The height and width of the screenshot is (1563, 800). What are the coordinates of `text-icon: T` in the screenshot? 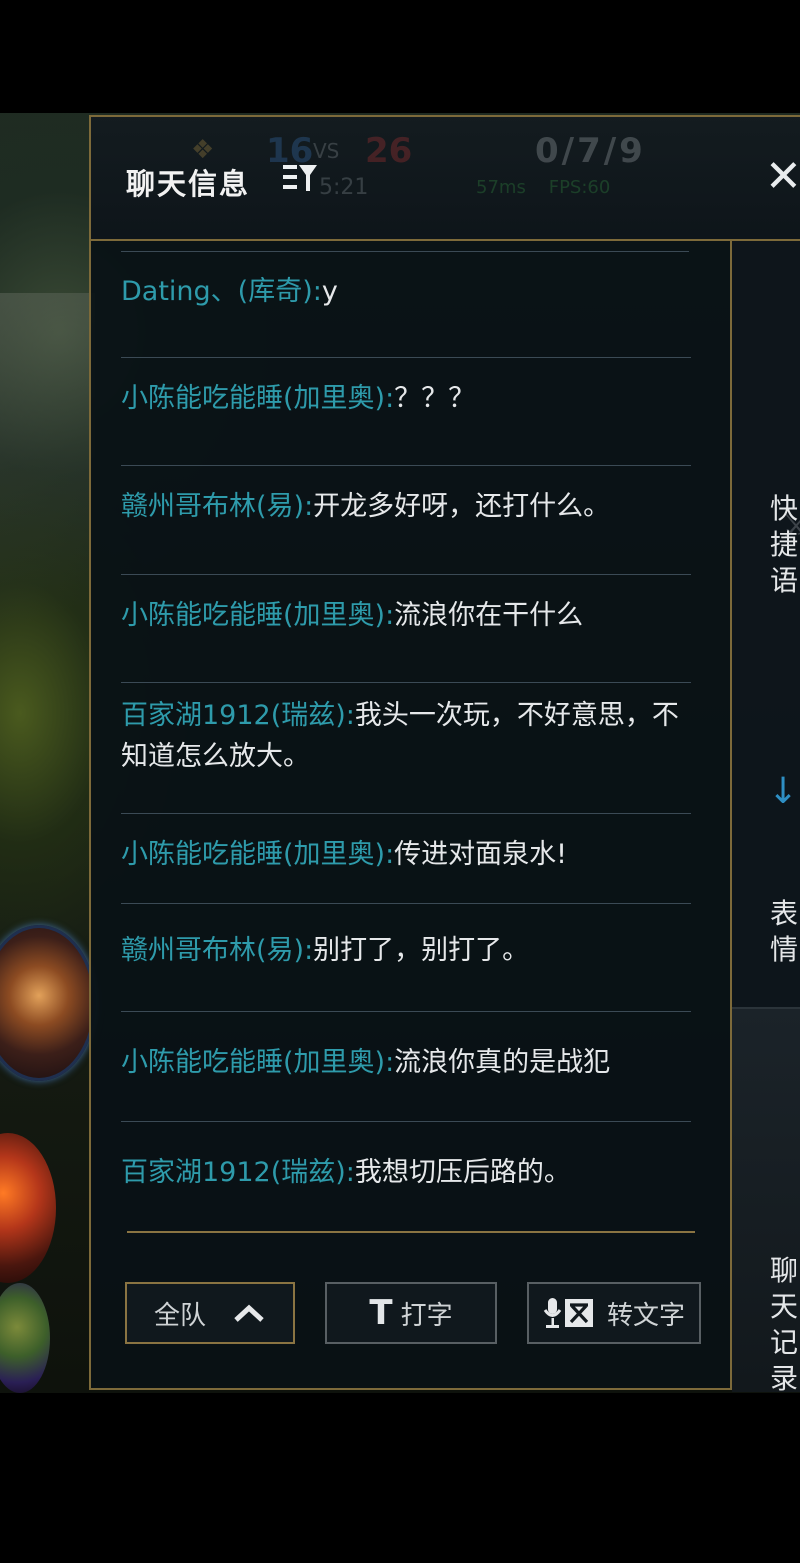 It's located at (381, 1313).